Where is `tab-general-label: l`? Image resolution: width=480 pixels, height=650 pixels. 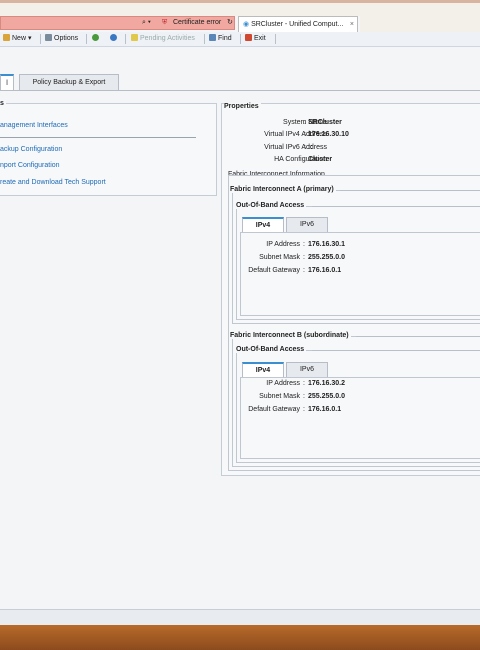 tab-general-label: l is located at coordinates (7, 83).